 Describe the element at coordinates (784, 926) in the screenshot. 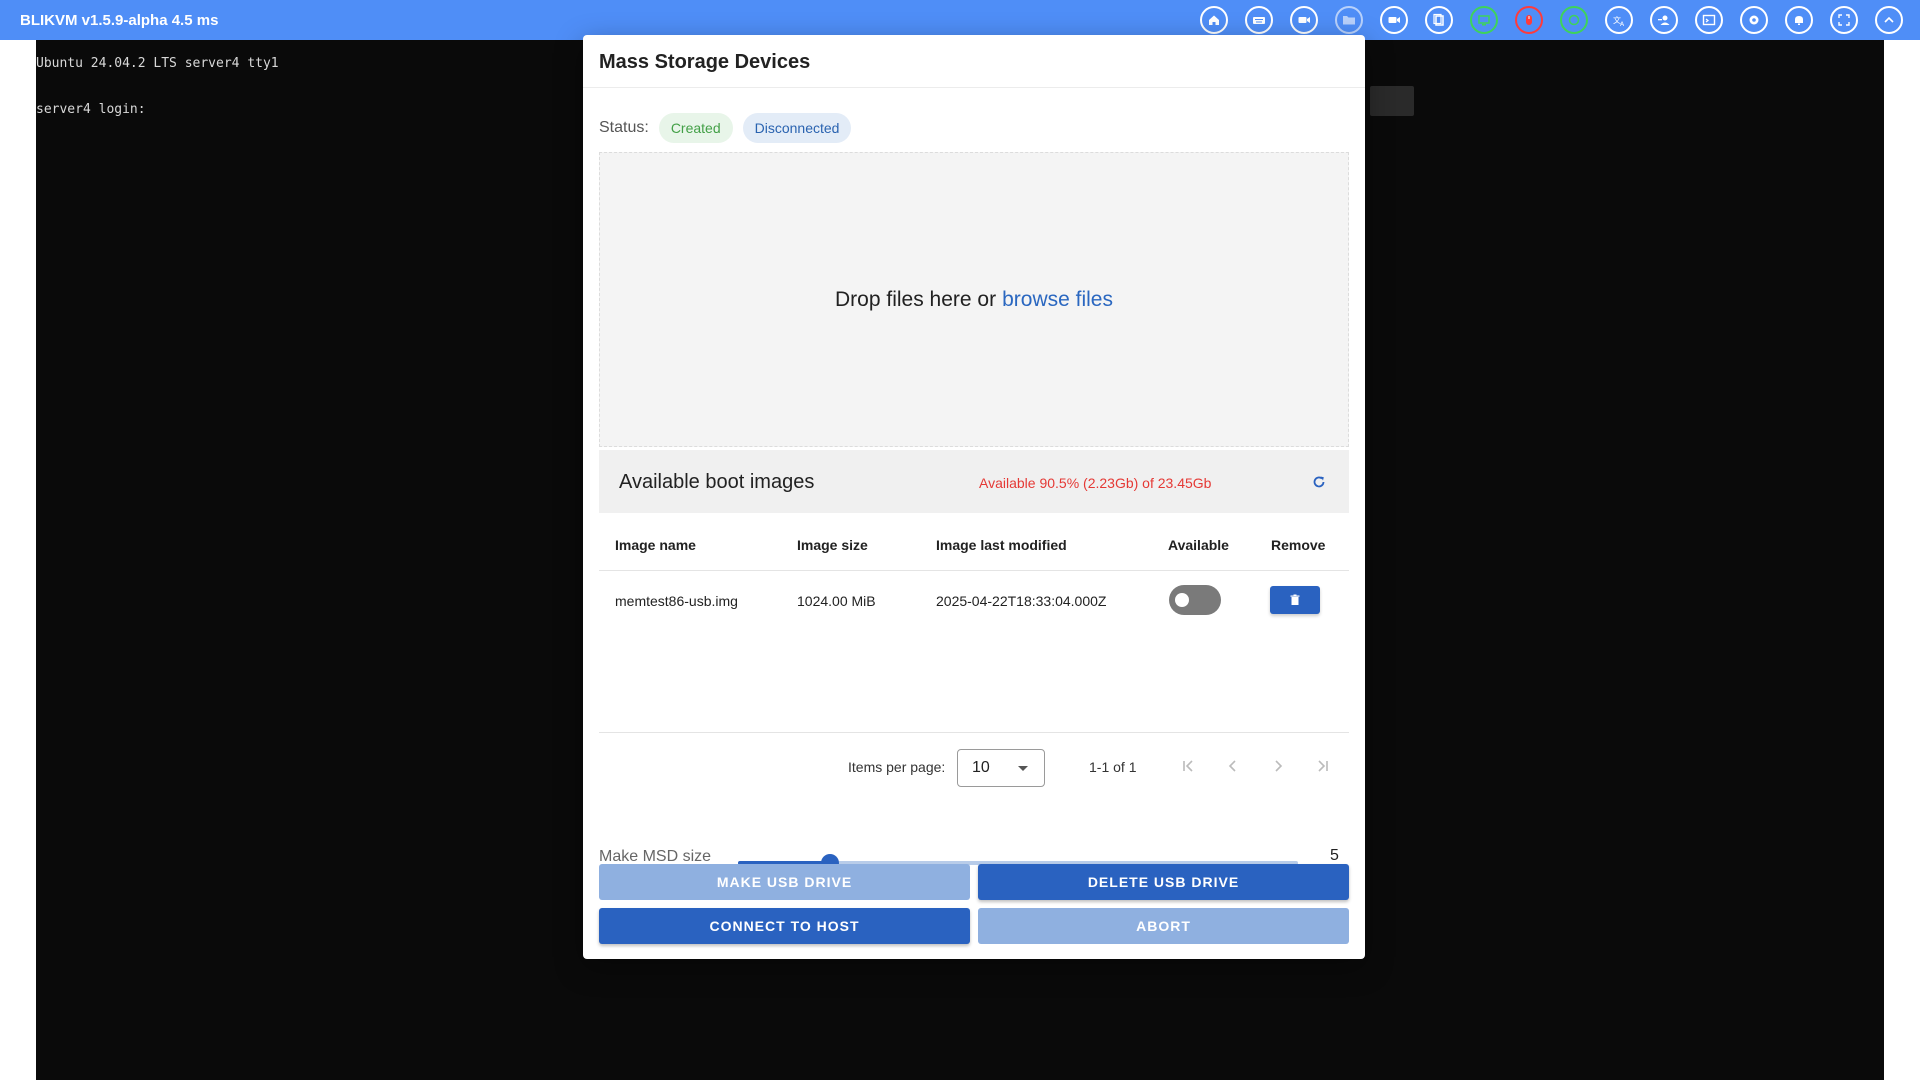

I see `connect-to-host-button: CONNECT TO HOST` at that location.